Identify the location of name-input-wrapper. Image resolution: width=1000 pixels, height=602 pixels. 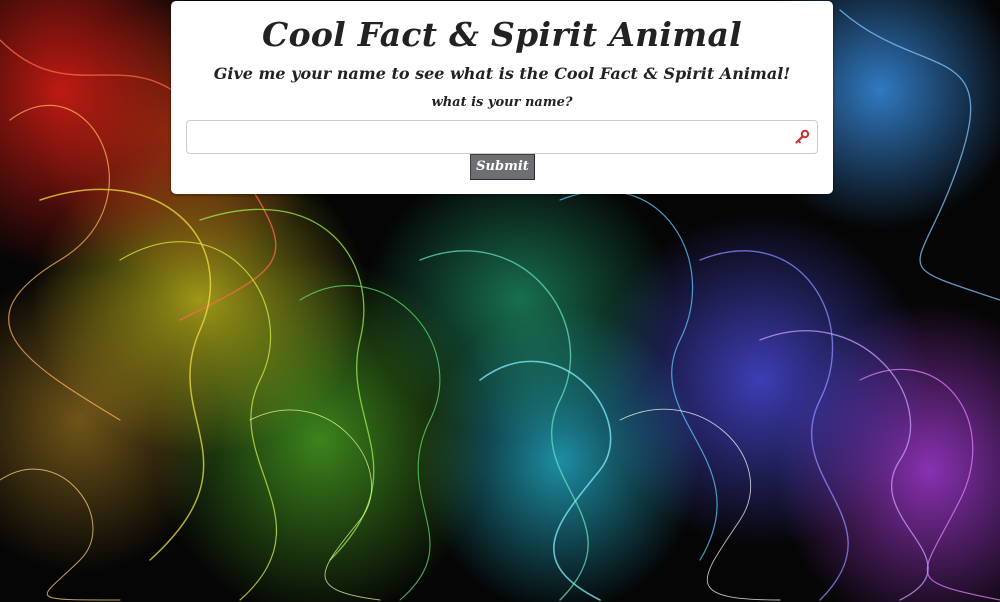
(502, 137).